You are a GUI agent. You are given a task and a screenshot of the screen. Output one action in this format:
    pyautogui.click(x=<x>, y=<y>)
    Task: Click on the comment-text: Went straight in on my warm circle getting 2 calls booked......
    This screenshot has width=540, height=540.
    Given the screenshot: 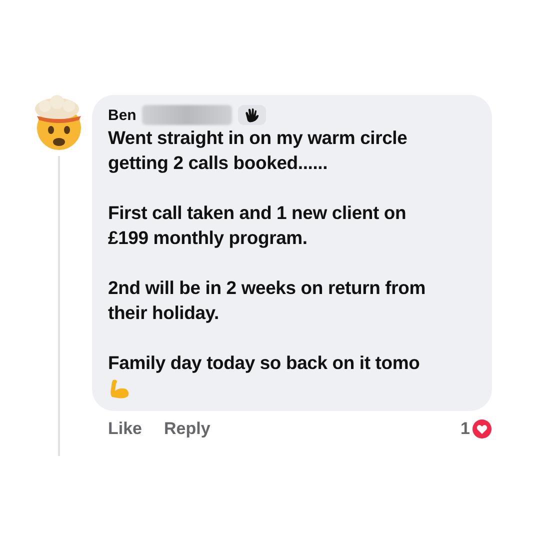 What is the action you would take?
    pyautogui.click(x=258, y=150)
    